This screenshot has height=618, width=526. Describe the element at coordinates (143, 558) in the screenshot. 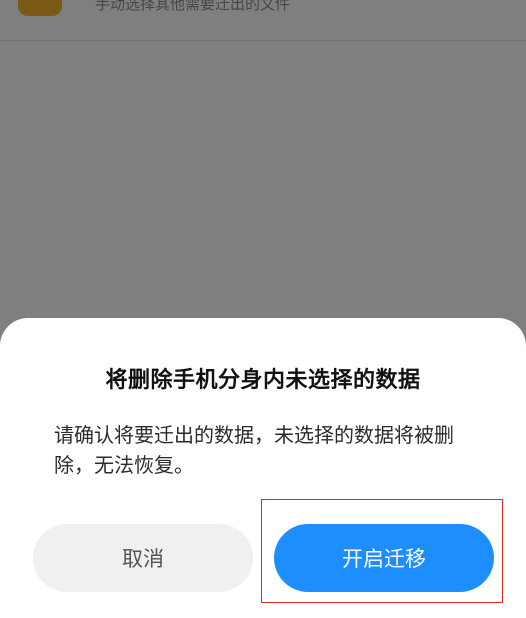

I see `cancel-button: 取消` at that location.